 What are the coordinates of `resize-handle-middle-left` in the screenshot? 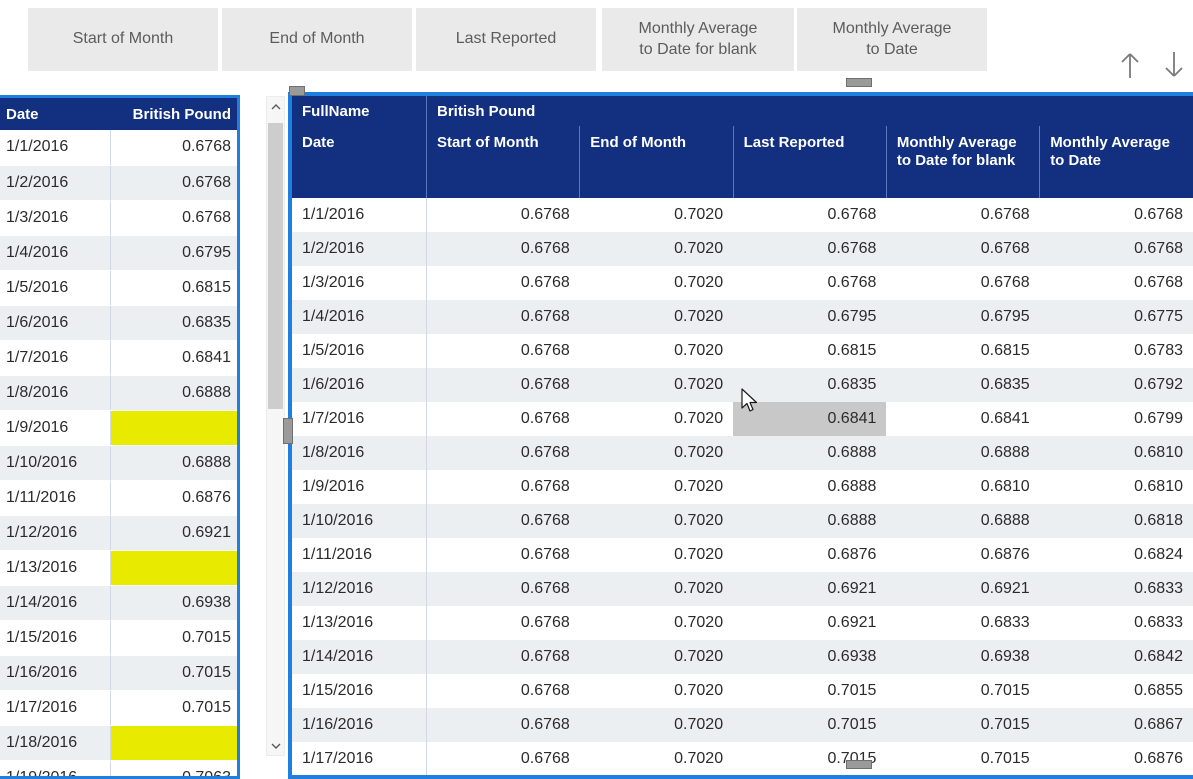 It's located at (288, 431).